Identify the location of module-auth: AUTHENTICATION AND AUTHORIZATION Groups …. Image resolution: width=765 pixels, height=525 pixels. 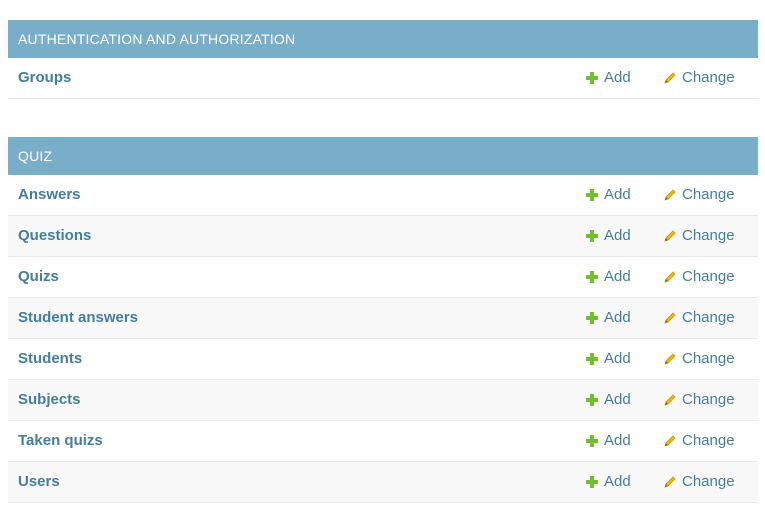
(383, 59).